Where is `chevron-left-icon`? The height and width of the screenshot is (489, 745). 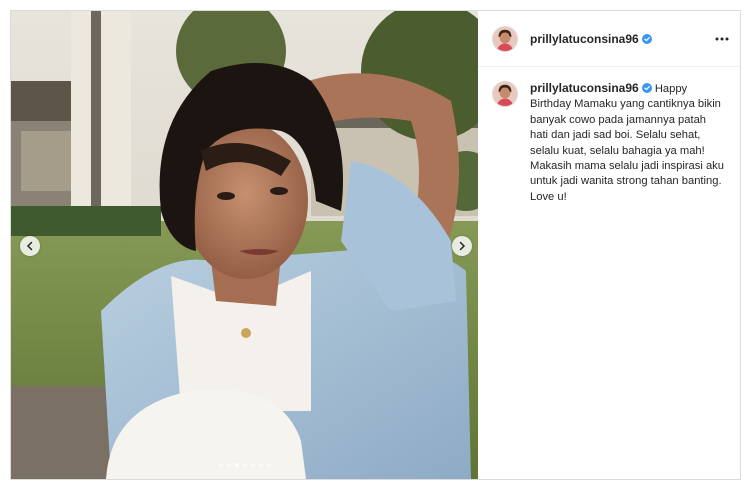 chevron-left-icon is located at coordinates (29, 246).